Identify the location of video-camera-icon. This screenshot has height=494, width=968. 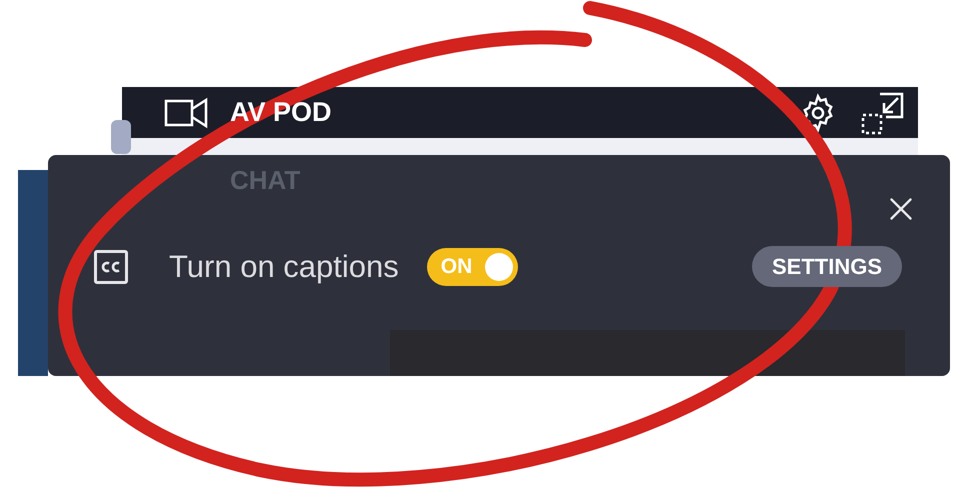
(186, 112).